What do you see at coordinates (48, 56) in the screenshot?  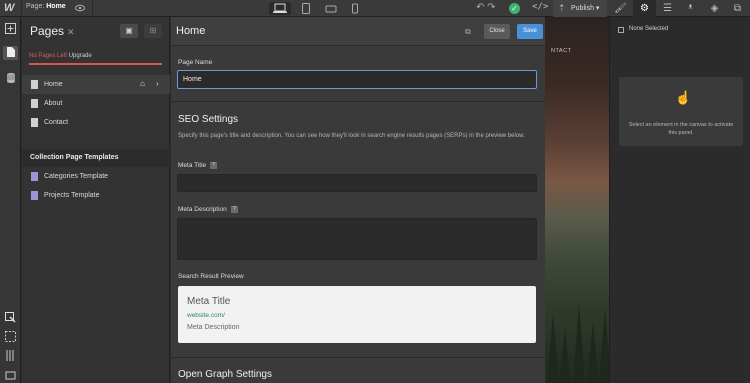 I see `no-pages-left-text: No Pages Left` at bounding box center [48, 56].